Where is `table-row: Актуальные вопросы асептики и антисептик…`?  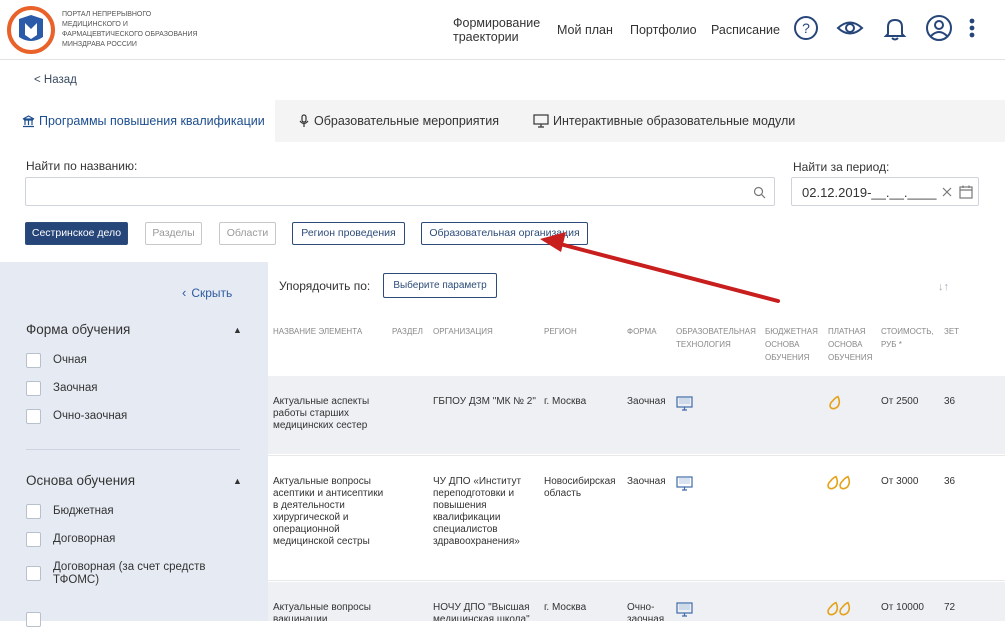 table-row: Актуальные вопросы асептики и антисептик… is located at coordinates (636, 518).